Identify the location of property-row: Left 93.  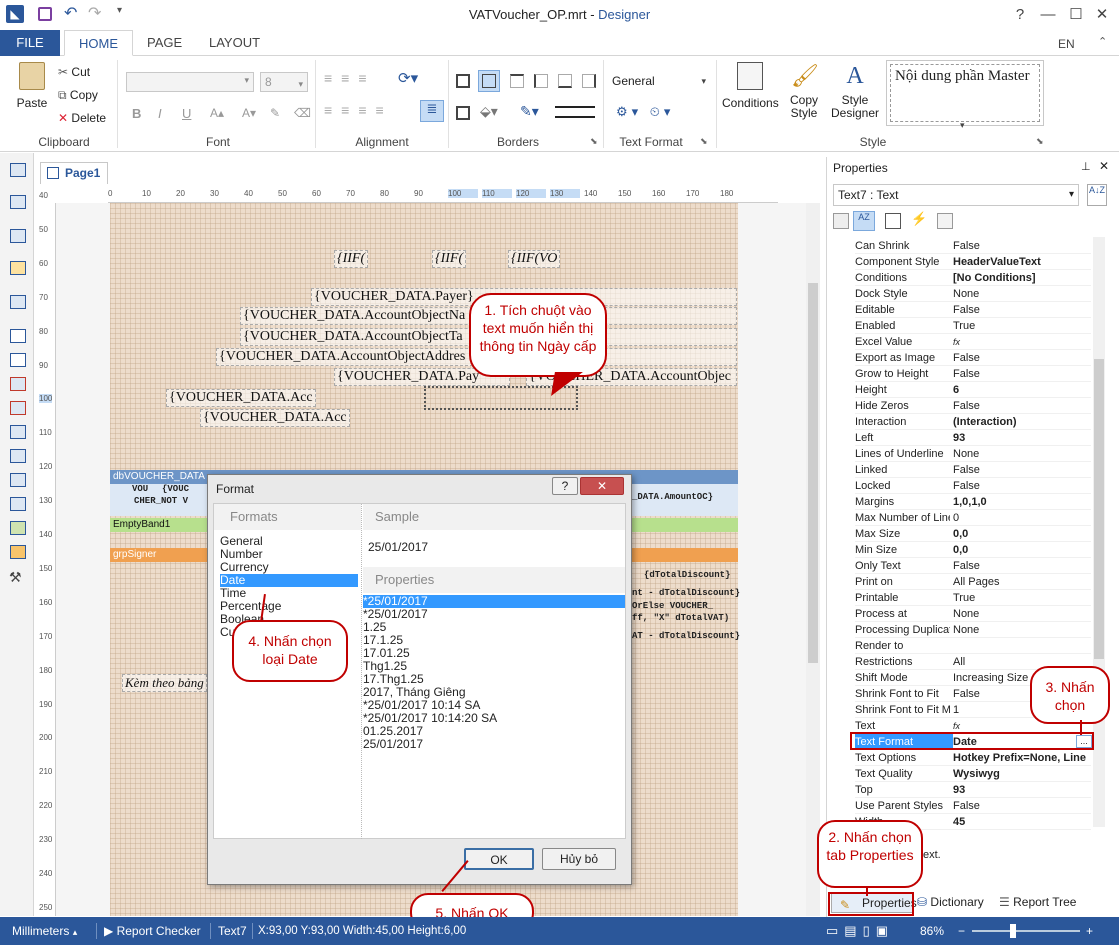
(973, 438).